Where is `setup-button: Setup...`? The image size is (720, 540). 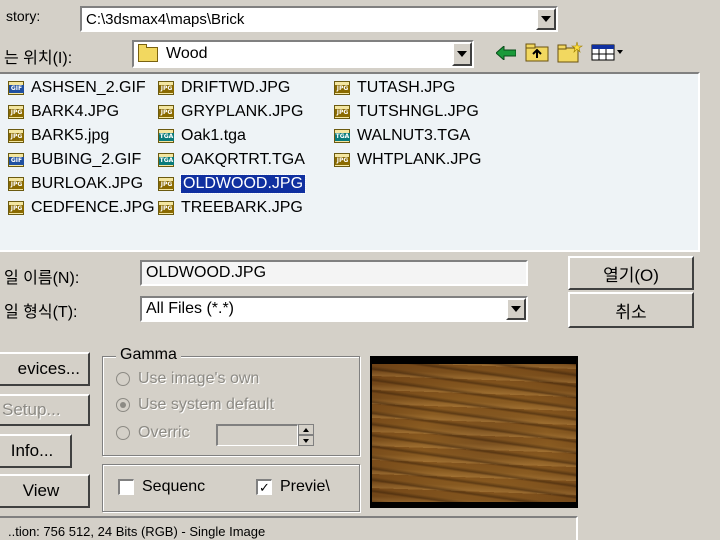 setup-button: Setup... is located at coordinates (45, 410).